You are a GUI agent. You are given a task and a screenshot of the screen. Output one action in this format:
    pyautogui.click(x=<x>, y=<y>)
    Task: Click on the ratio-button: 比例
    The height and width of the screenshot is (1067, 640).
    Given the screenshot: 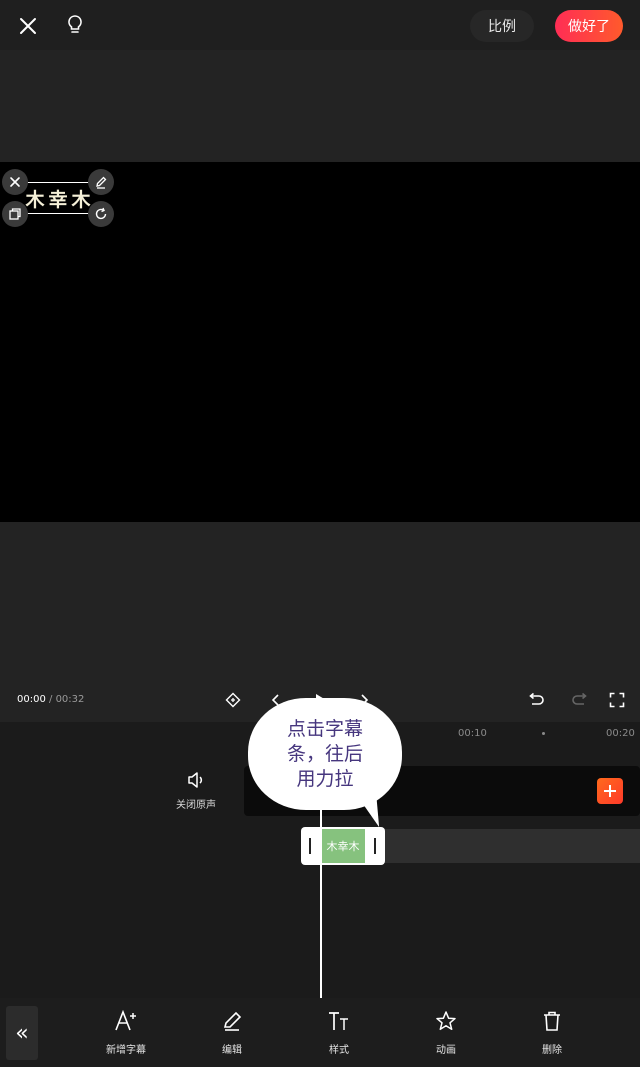 What is the action you would take?
    pyautogui.click(x=502, y=26)
    